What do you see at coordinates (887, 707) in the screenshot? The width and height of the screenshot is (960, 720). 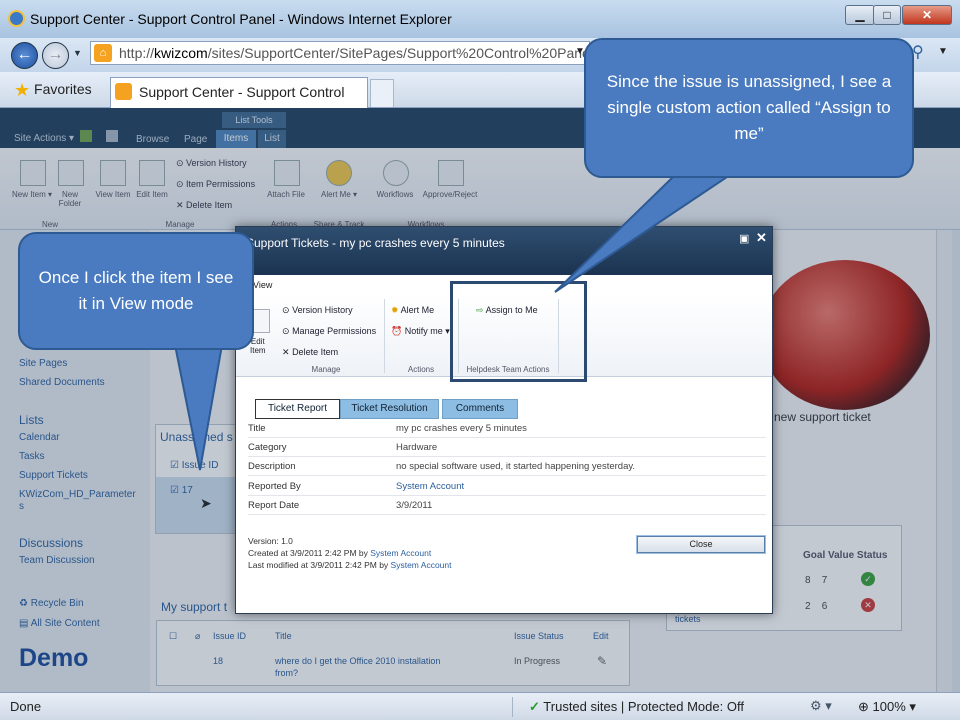 I see `zoom-level: ⊕ 100% ▾` at bounding box center [887, 707].